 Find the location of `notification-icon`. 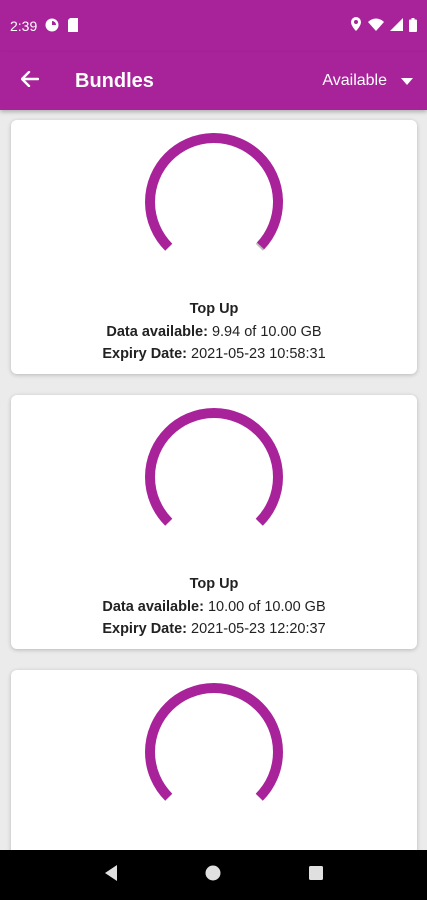

notification-icon is located at coordinates (52, 26).